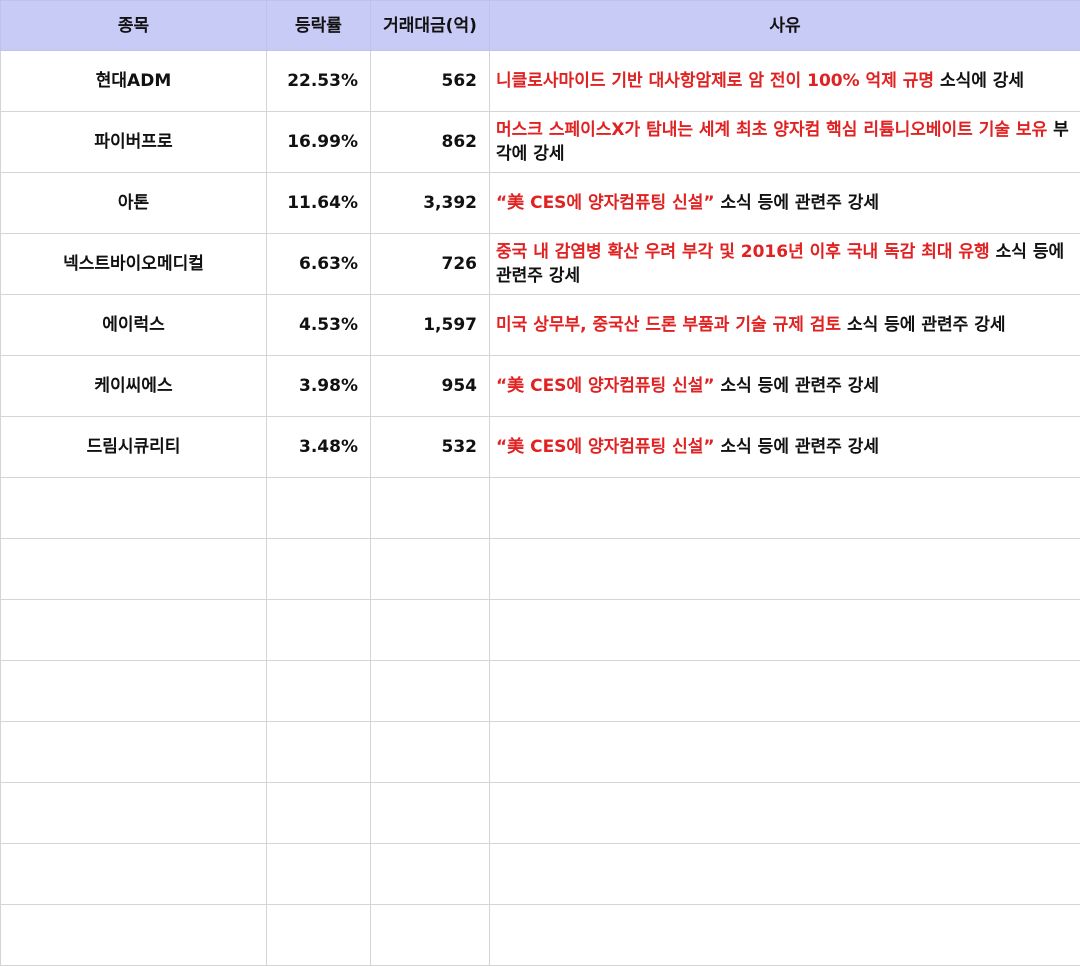  I want to click on trade-volume: 532, so click(430, 447).